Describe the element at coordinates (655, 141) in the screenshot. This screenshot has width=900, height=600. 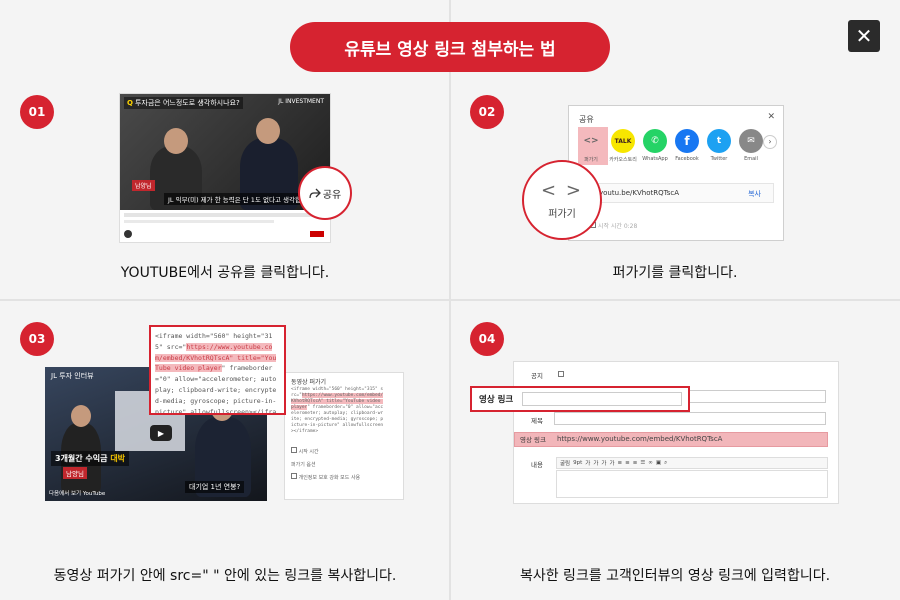
I see `whatsapp-icon: ✆` at that location.